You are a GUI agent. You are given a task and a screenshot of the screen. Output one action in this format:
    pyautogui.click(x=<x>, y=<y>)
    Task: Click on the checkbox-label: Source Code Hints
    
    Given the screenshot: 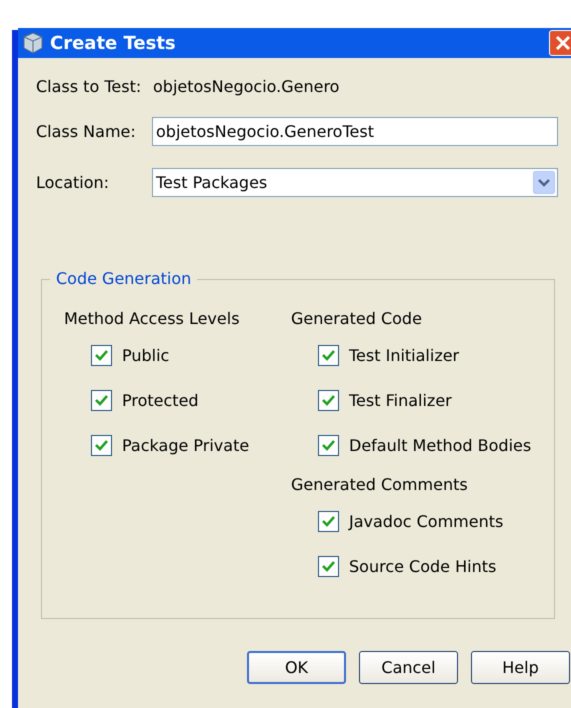 What is the action you would take?
    pyautogui.click(x=422, y=567)
    